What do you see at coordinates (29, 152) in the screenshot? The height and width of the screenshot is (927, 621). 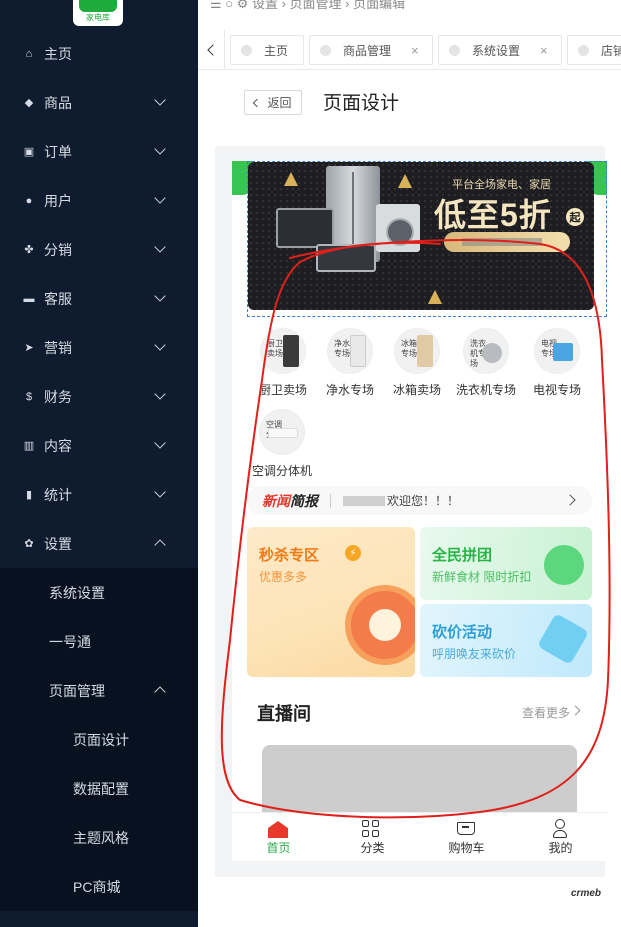 I see `cart-icon: ▣` at bounding box center [29, 152].